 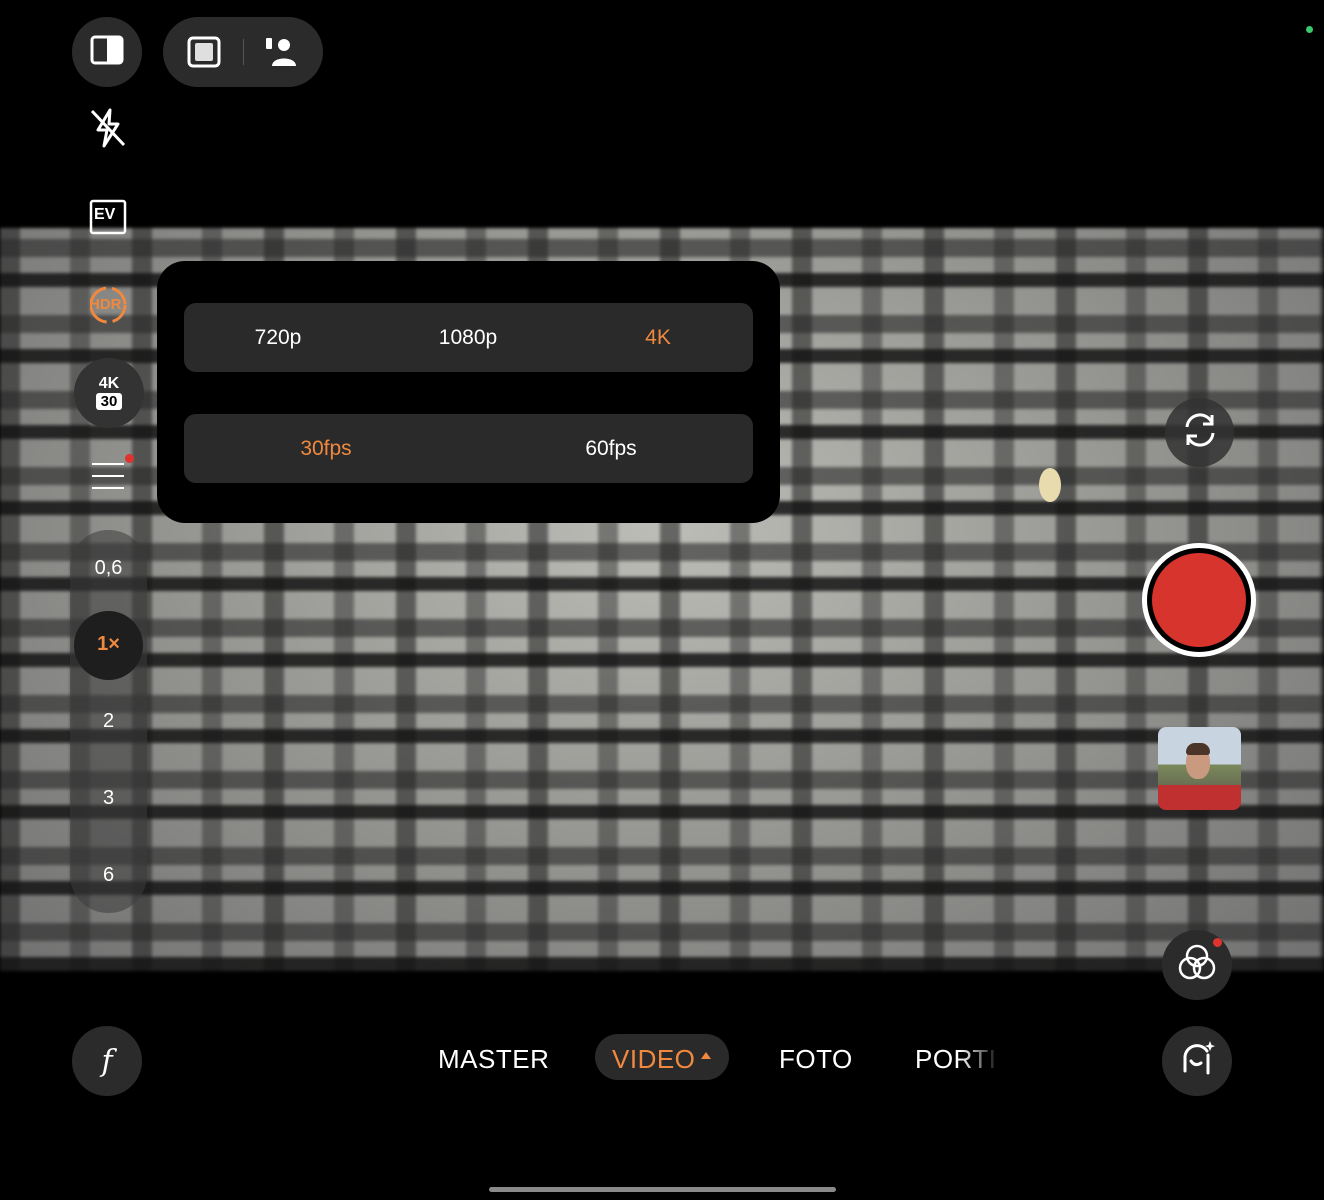 I want to click on mode-foto: FOTO, so click(x=816, y=1059).